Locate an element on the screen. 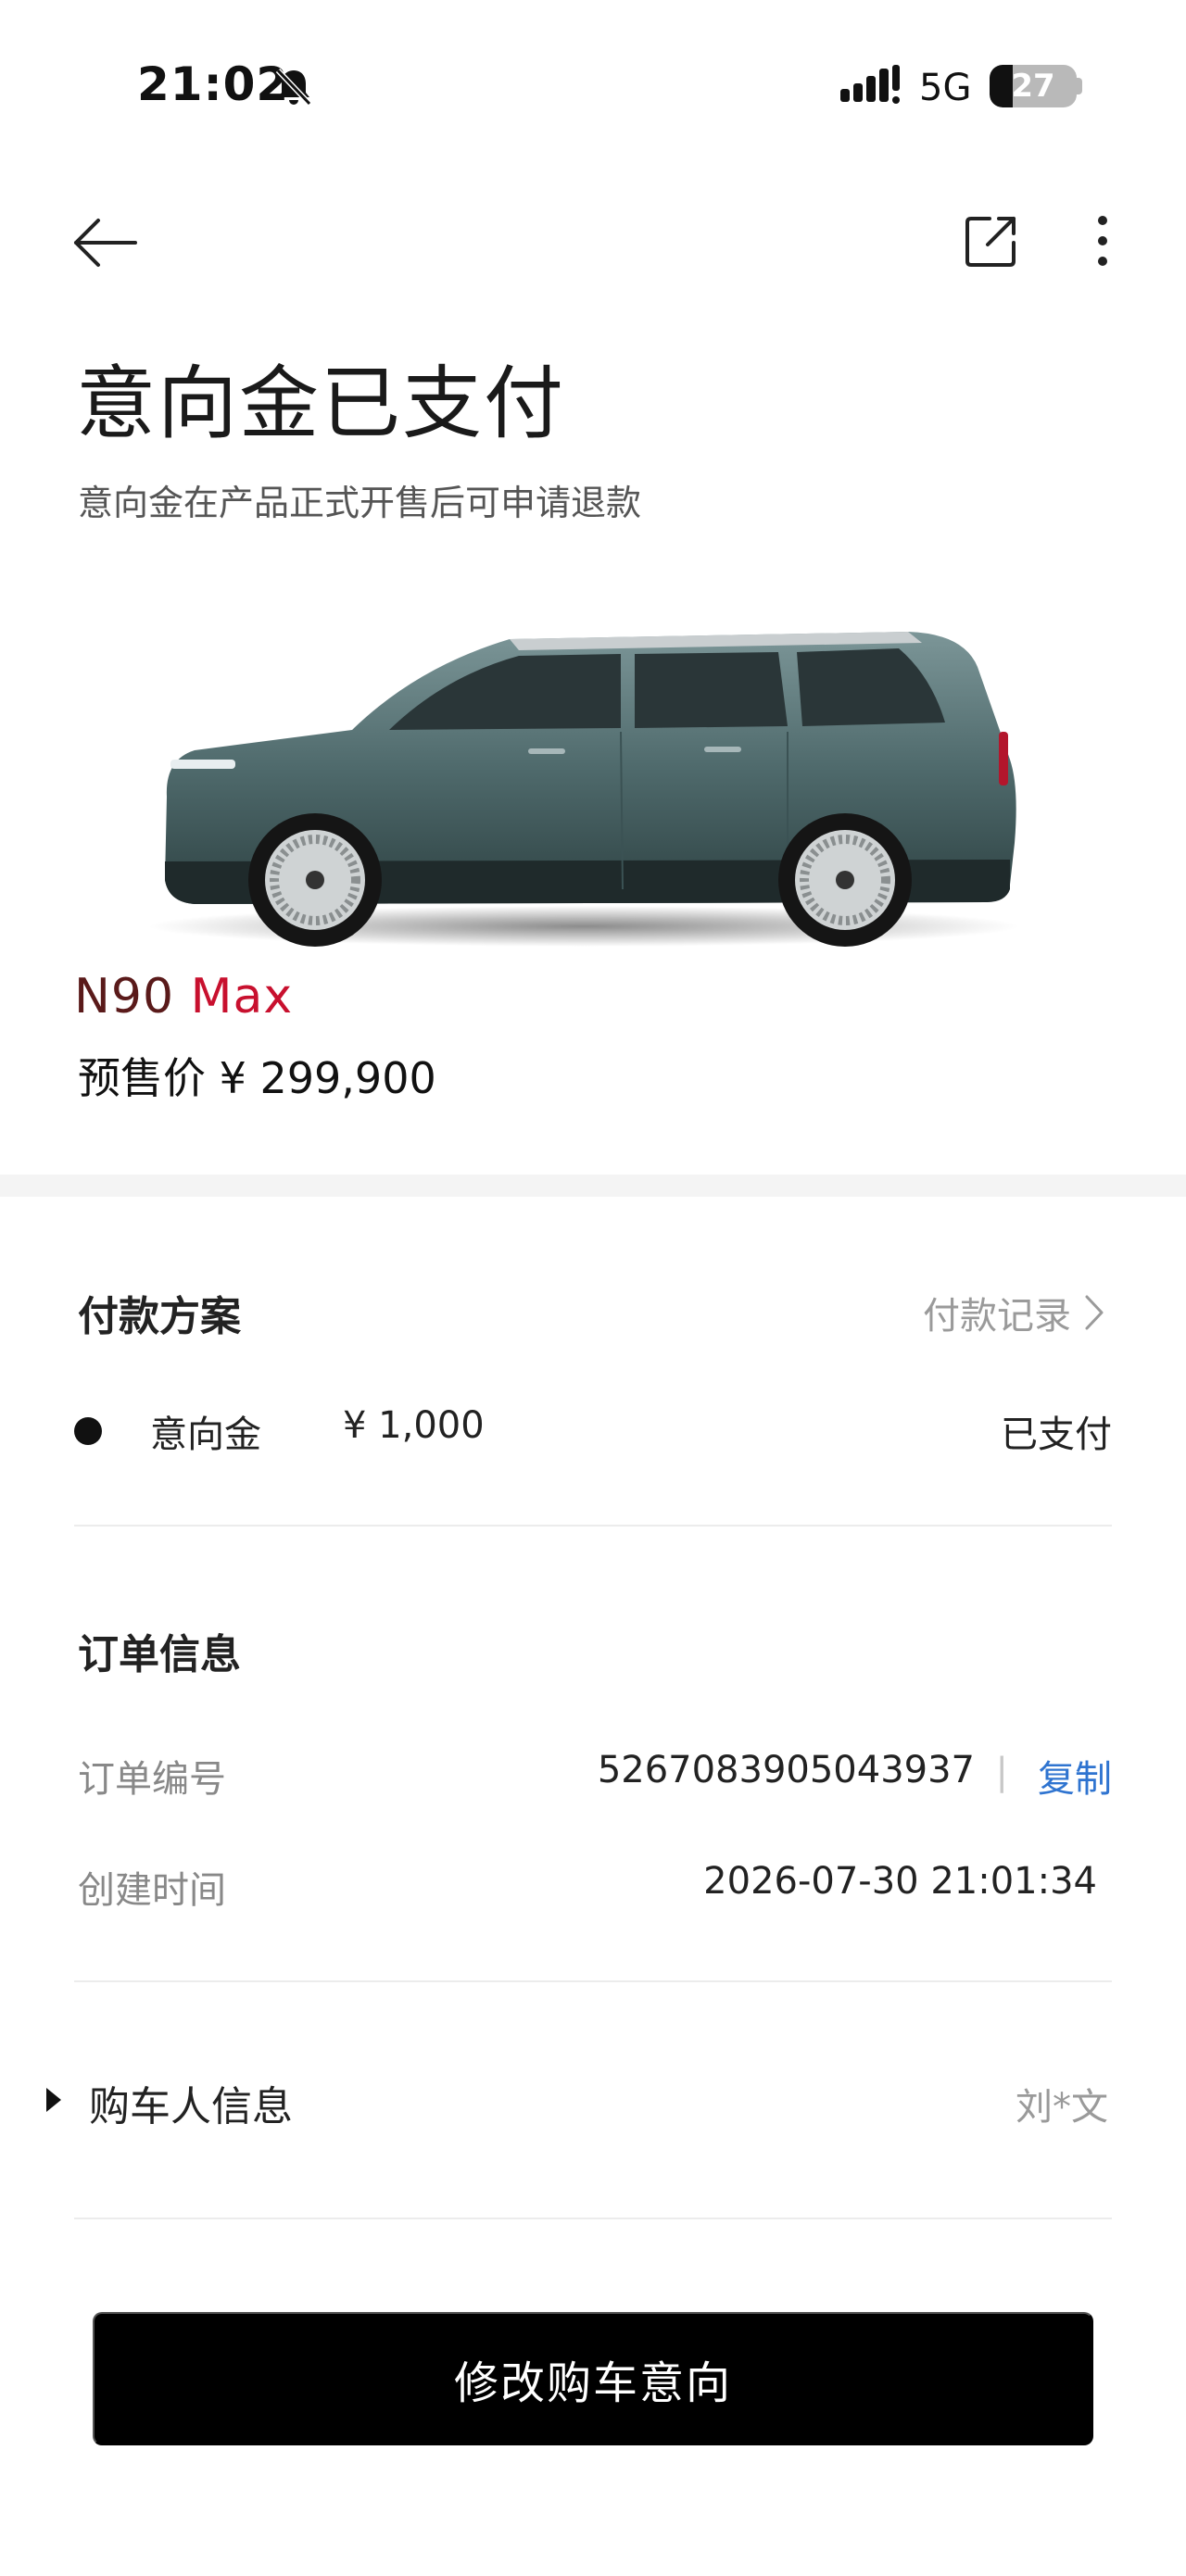 The image size is (1186, 2576). battery-indicator: 27 is located at coordinates (1033, 86).